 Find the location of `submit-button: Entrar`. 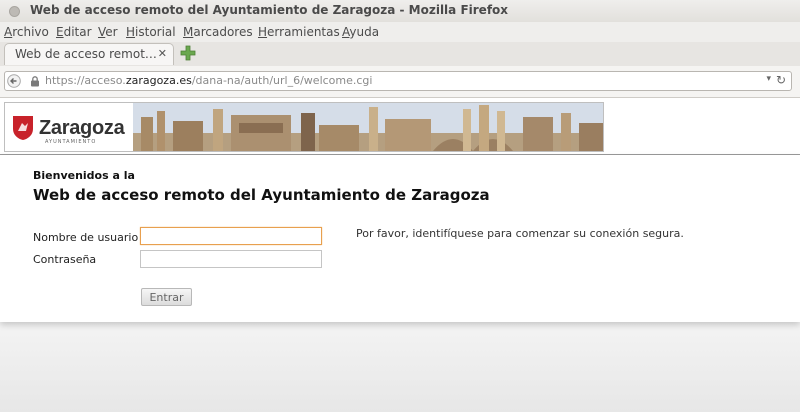

submit-button: Entrar is located at coordinates (166, 297).